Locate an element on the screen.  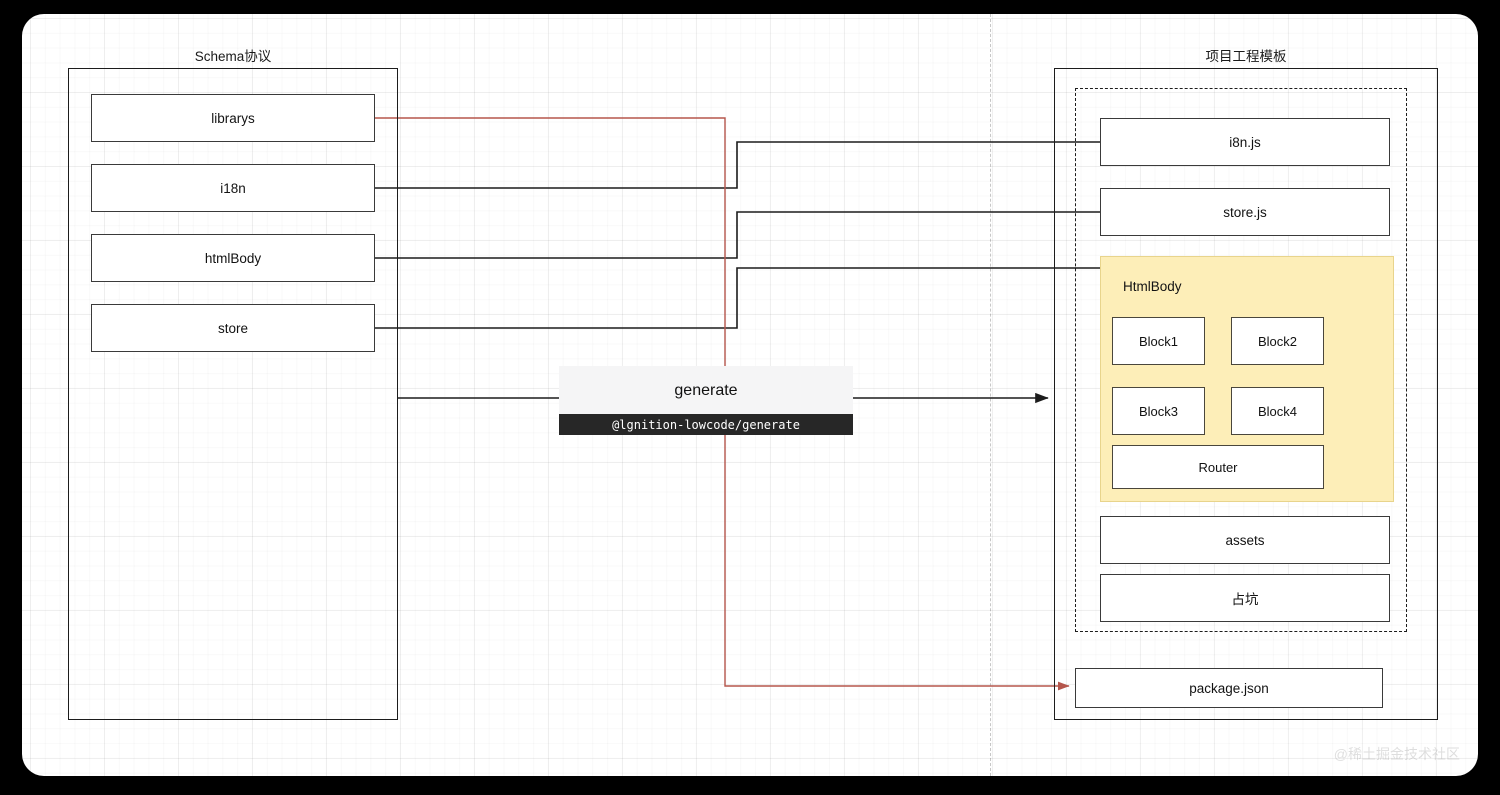
connector-i18n-to-i8njs is located at coordinates (737, 165).